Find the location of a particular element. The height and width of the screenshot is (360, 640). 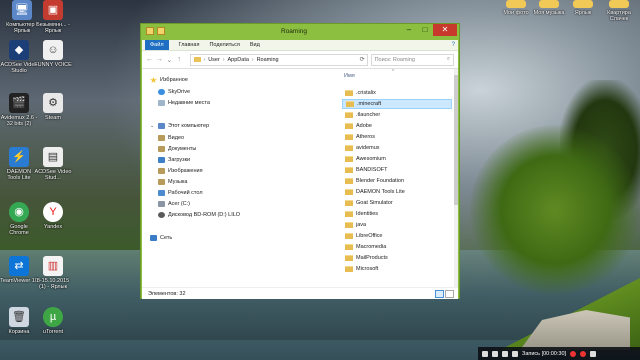

nav-item-video: Видео is located at coordinates (171, 138).